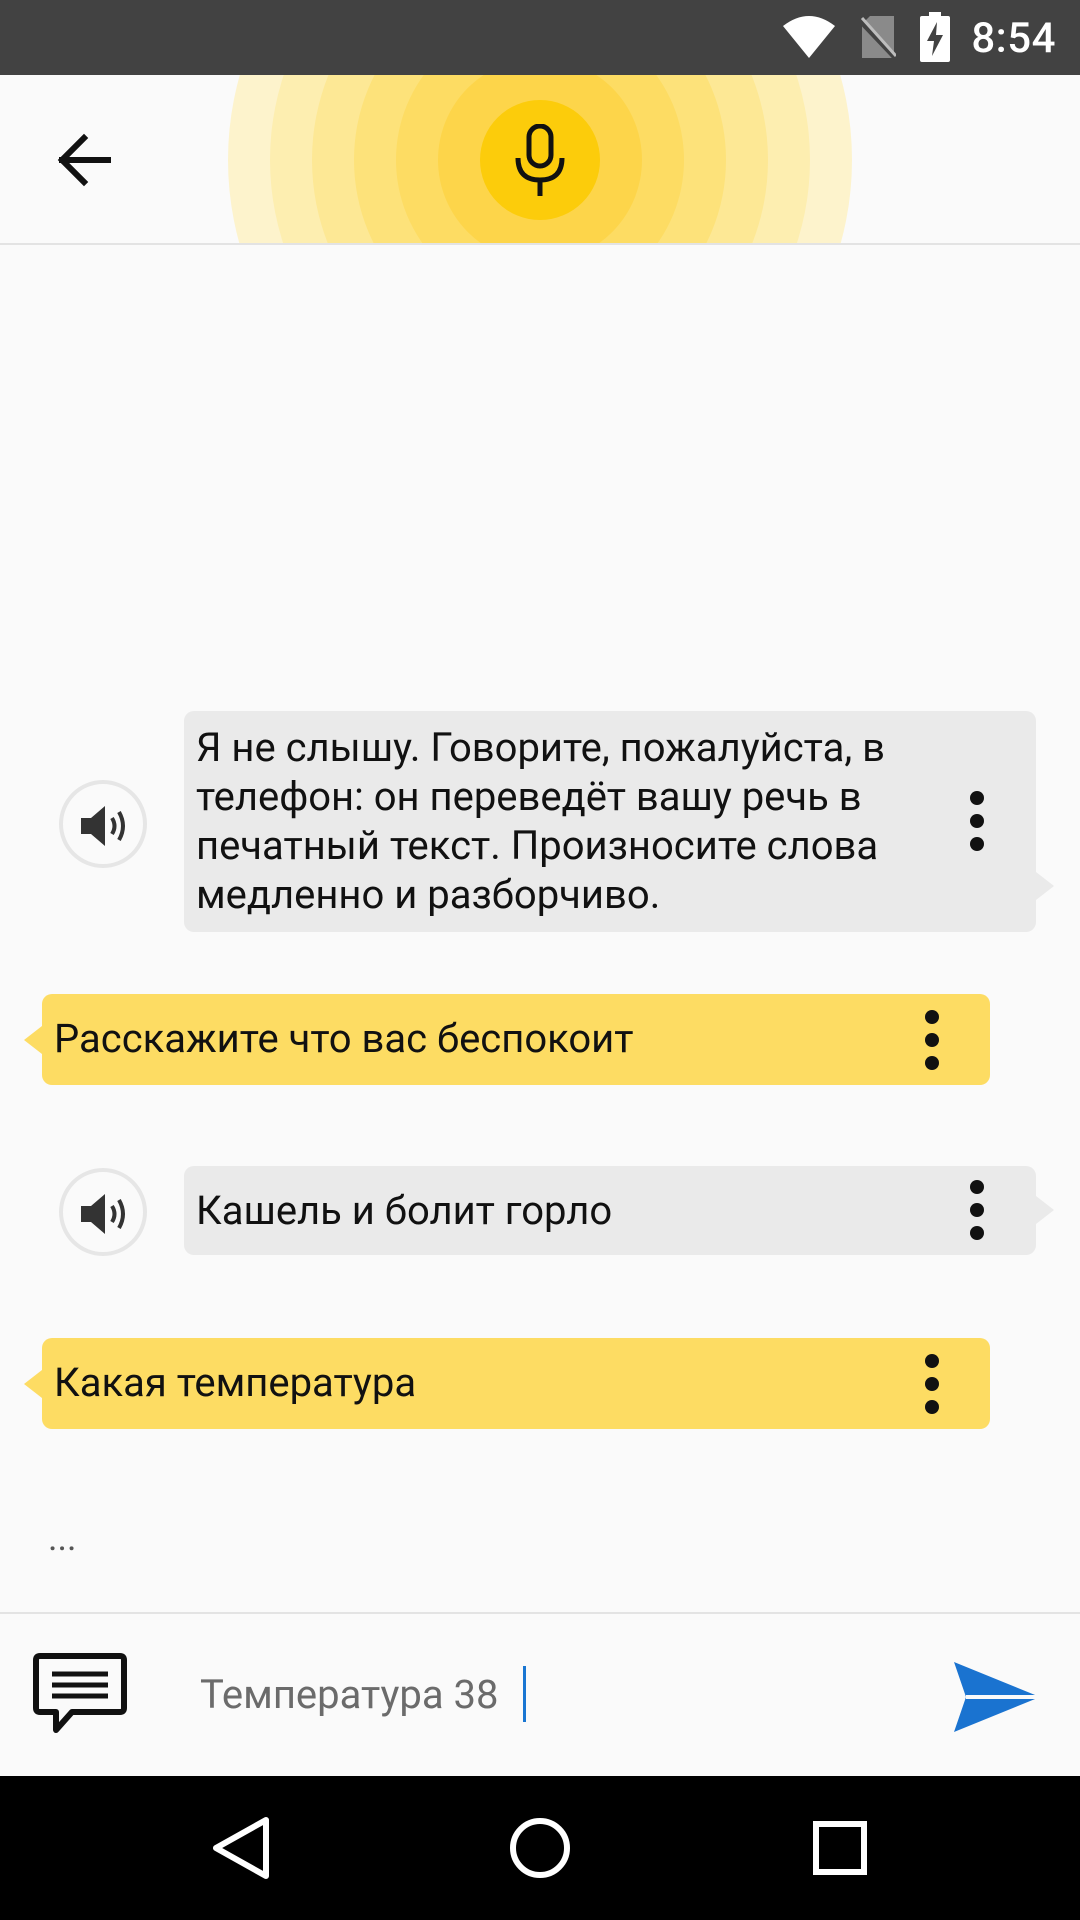 The height and width of the screenshot is (1920, 1080). I want to click on arrow-left-icon, so click(85, 160).